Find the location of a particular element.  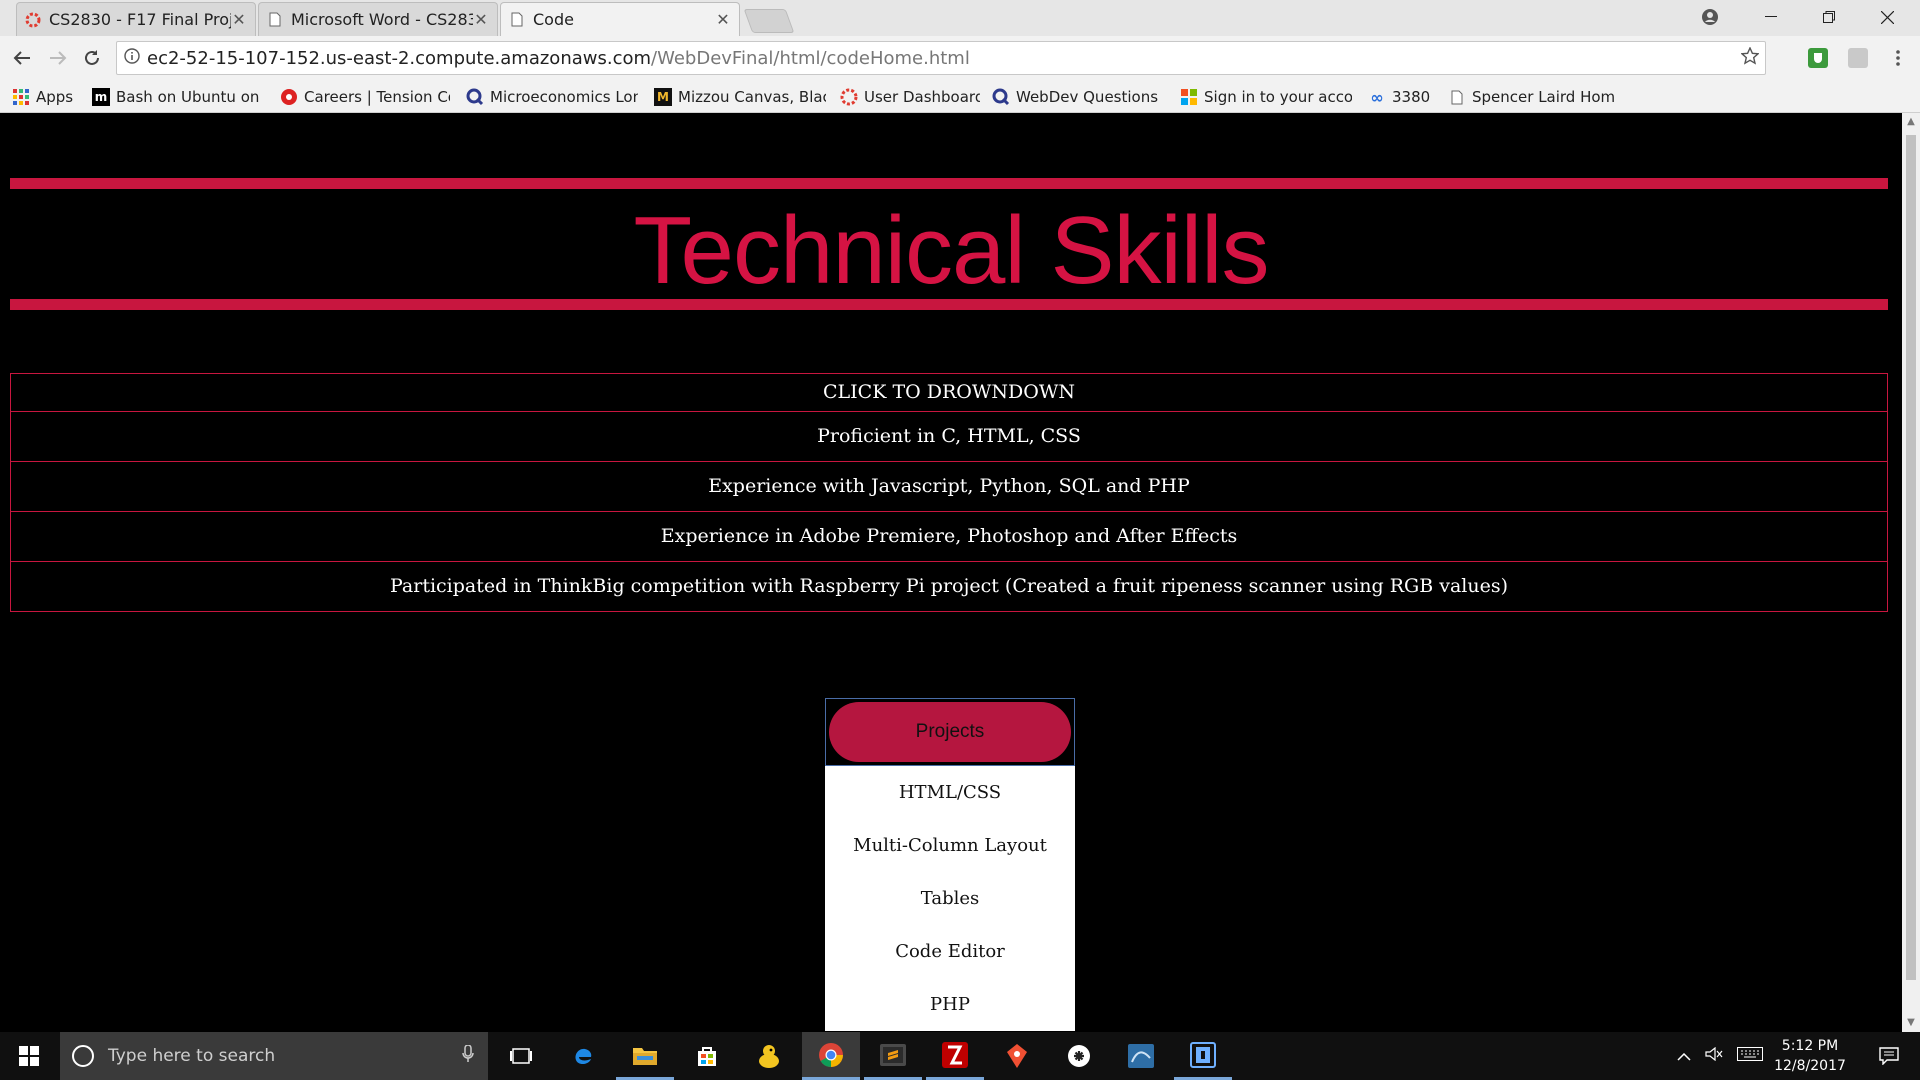

bookmark-mizzou-canvas: M Mizzou Canvas, Black is located at coordinates (740, 97).